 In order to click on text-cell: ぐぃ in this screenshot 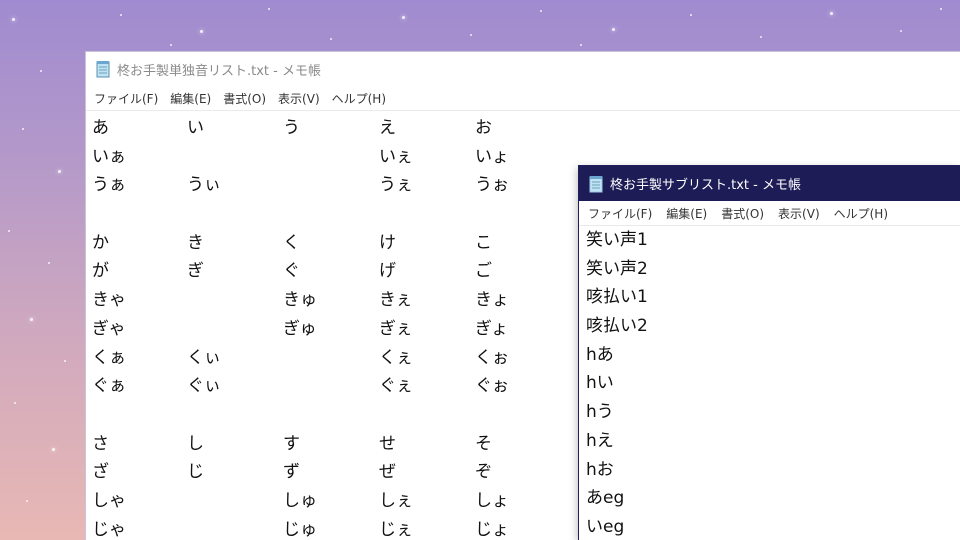, I will do `click(204, 386)`.